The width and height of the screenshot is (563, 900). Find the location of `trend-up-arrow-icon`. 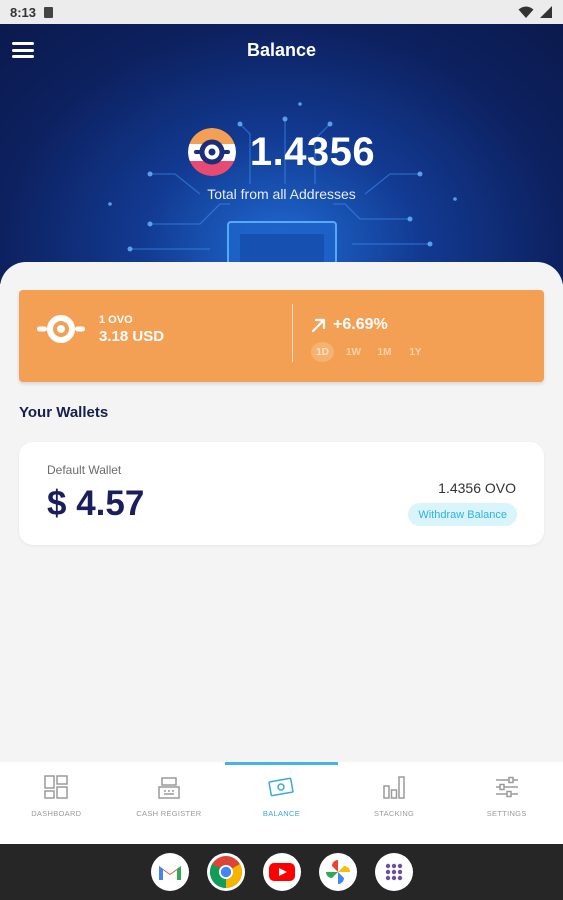

trend-up-arrow-icon is located at coordinates (318, 325).